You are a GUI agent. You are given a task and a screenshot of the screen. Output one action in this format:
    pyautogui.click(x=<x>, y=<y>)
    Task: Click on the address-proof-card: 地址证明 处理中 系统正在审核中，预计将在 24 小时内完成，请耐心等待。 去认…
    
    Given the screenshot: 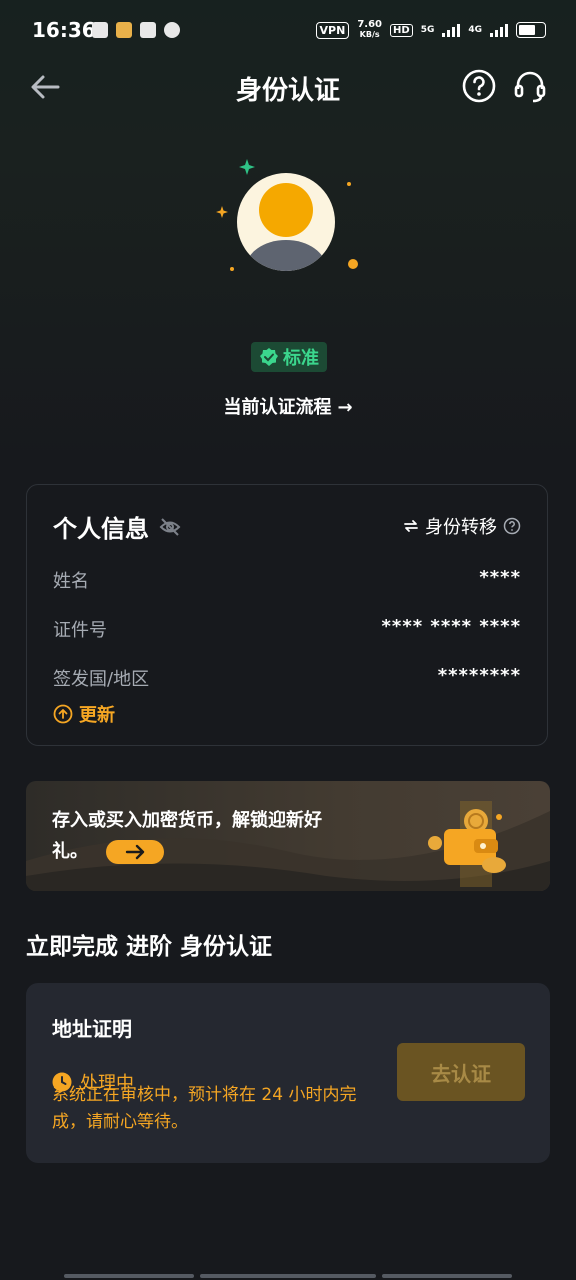 What is the action you would take?
    pyautogui.click(x=288, y=1073)
    